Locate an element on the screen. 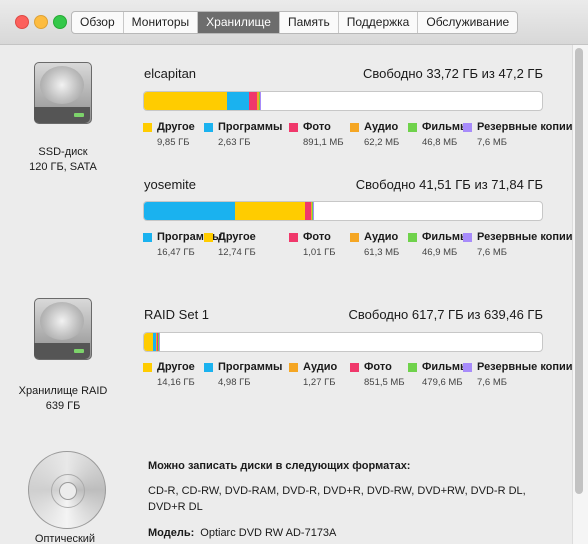  legend-value: 1,27 ГБ is located at coordinates (319, 382).